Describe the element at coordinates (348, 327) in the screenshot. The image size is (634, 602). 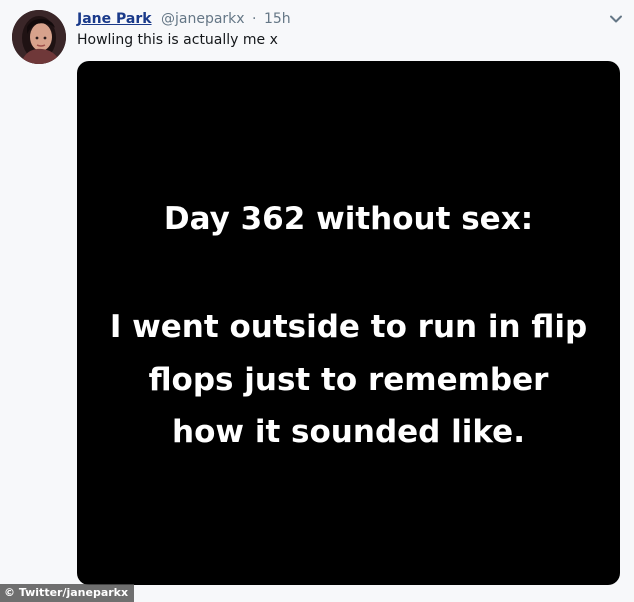
I see `image-text-line: I went outside to run in flip` at that location.